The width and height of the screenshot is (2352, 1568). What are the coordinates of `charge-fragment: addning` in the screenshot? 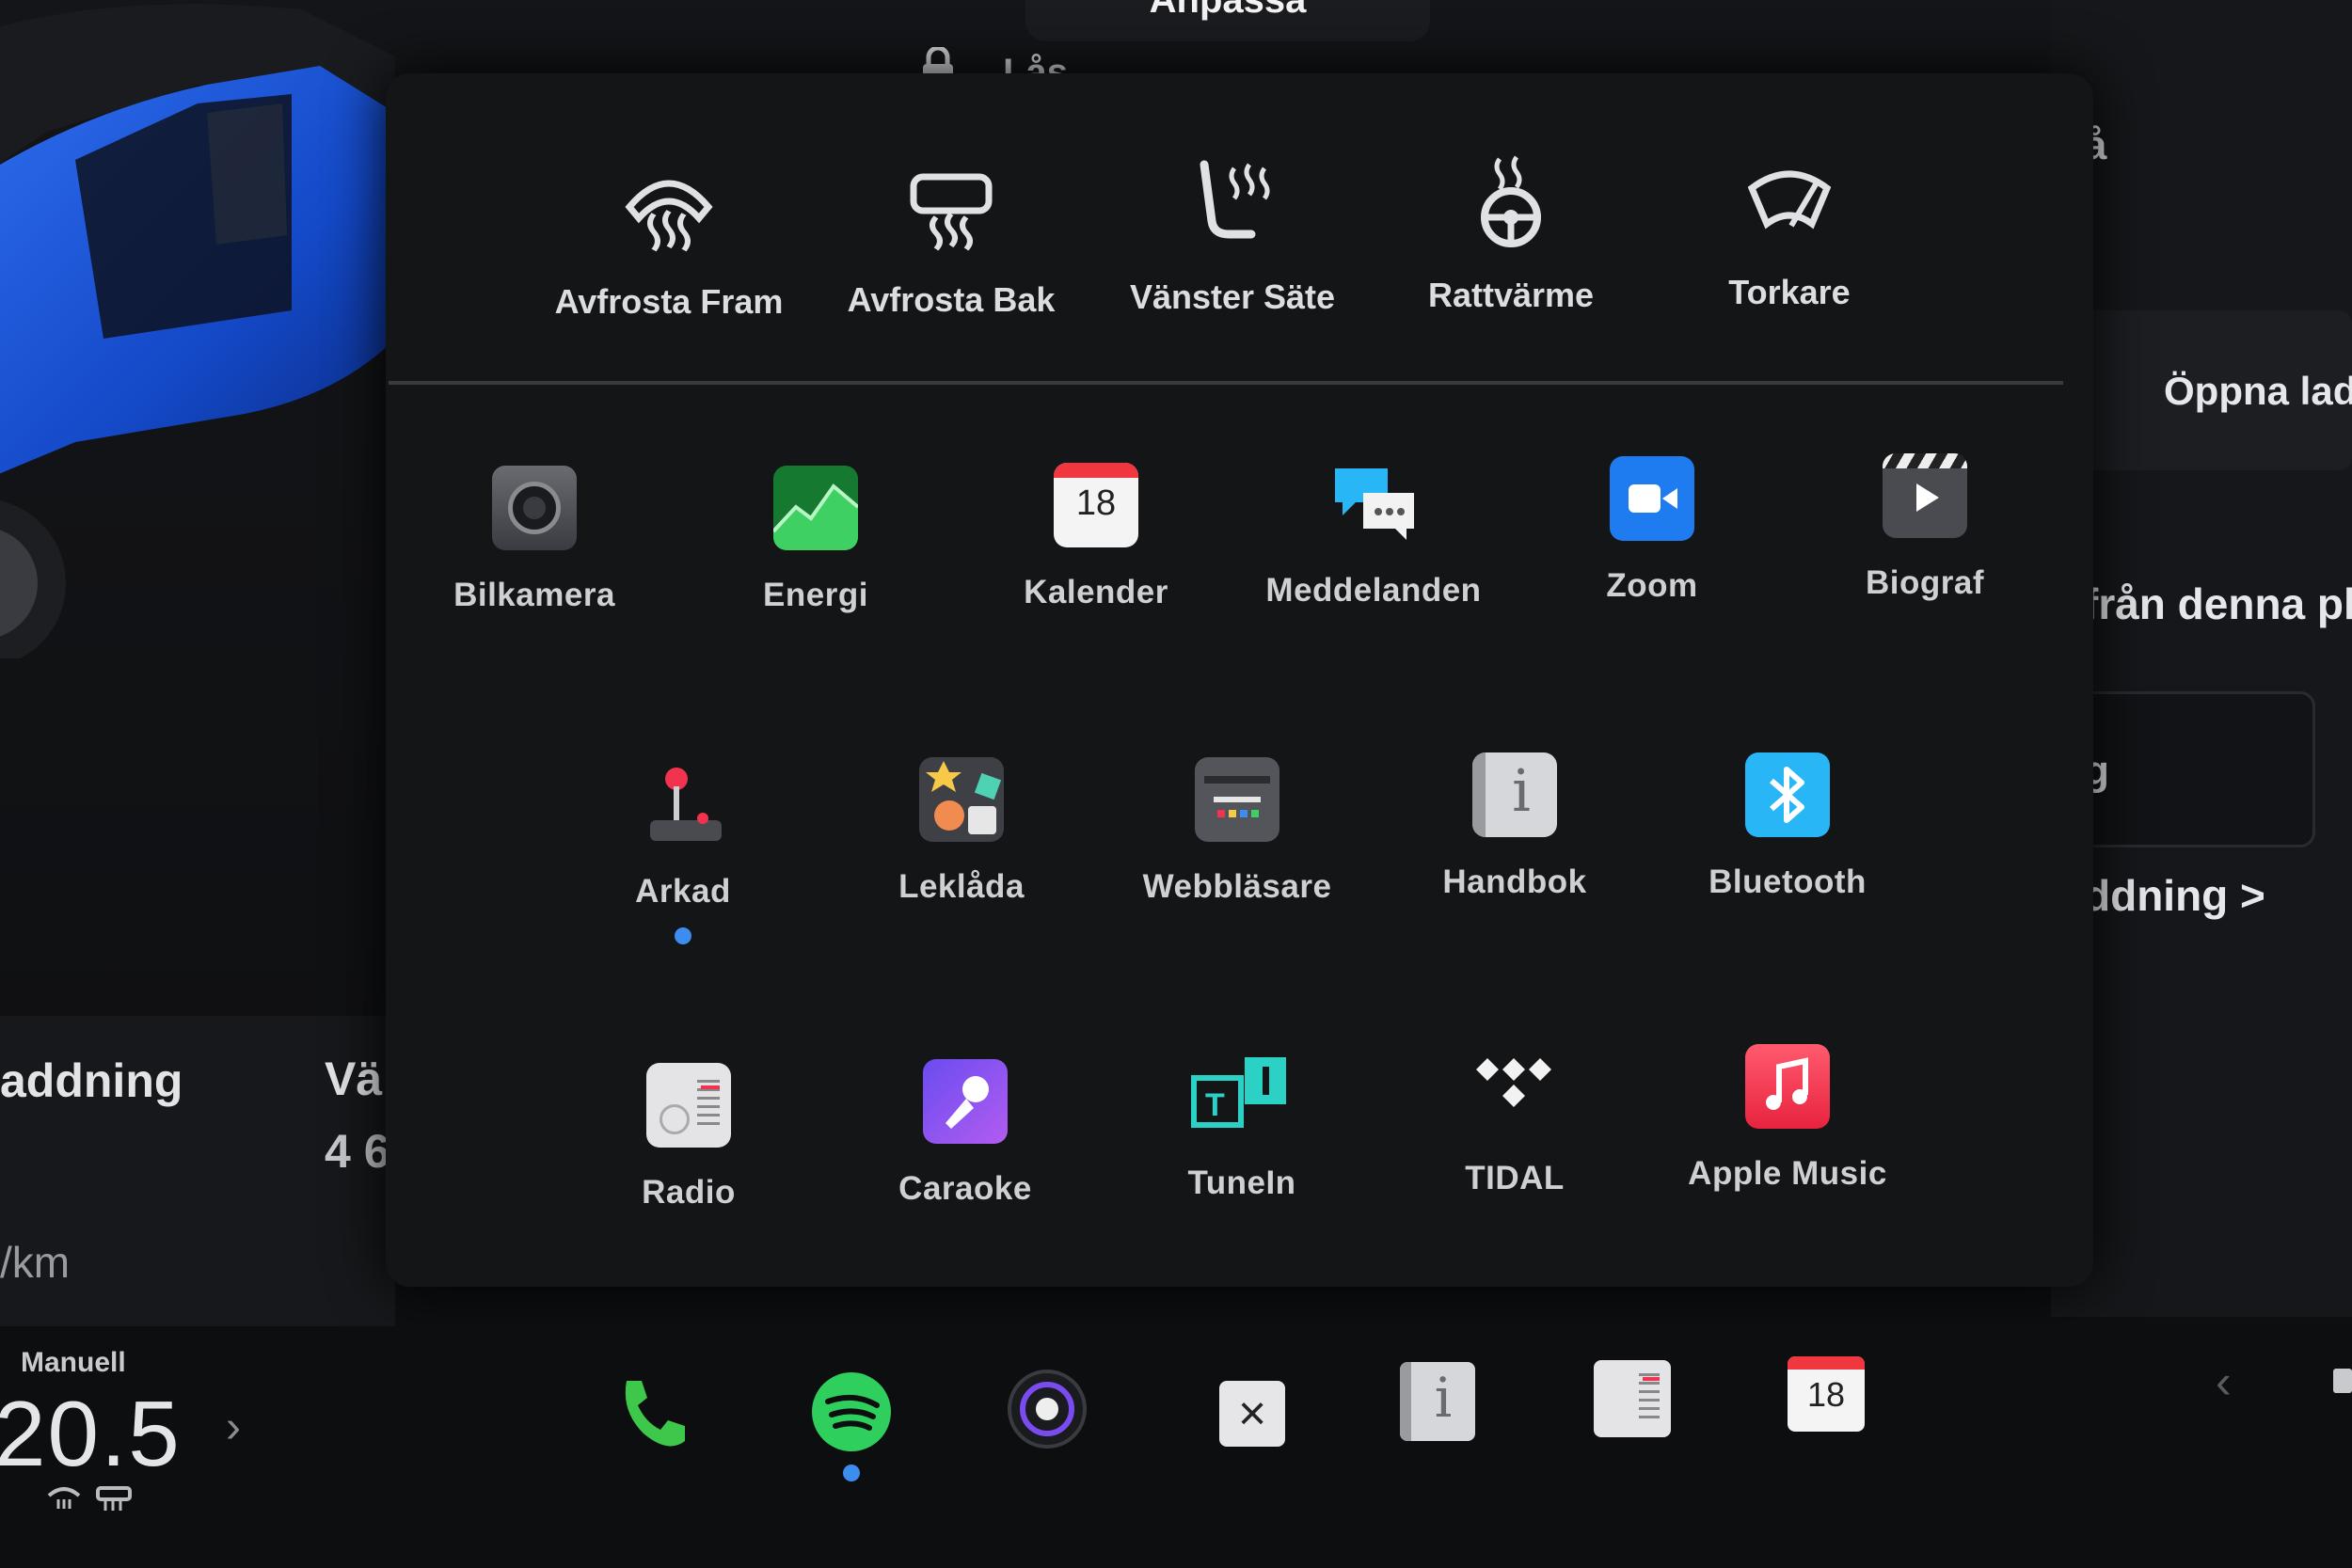 It's located at (91, 1080).